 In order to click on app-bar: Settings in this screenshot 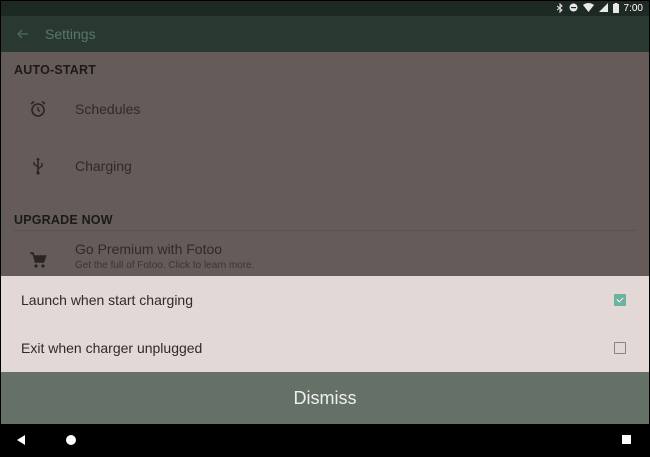, I will do `click(325, 34)`.